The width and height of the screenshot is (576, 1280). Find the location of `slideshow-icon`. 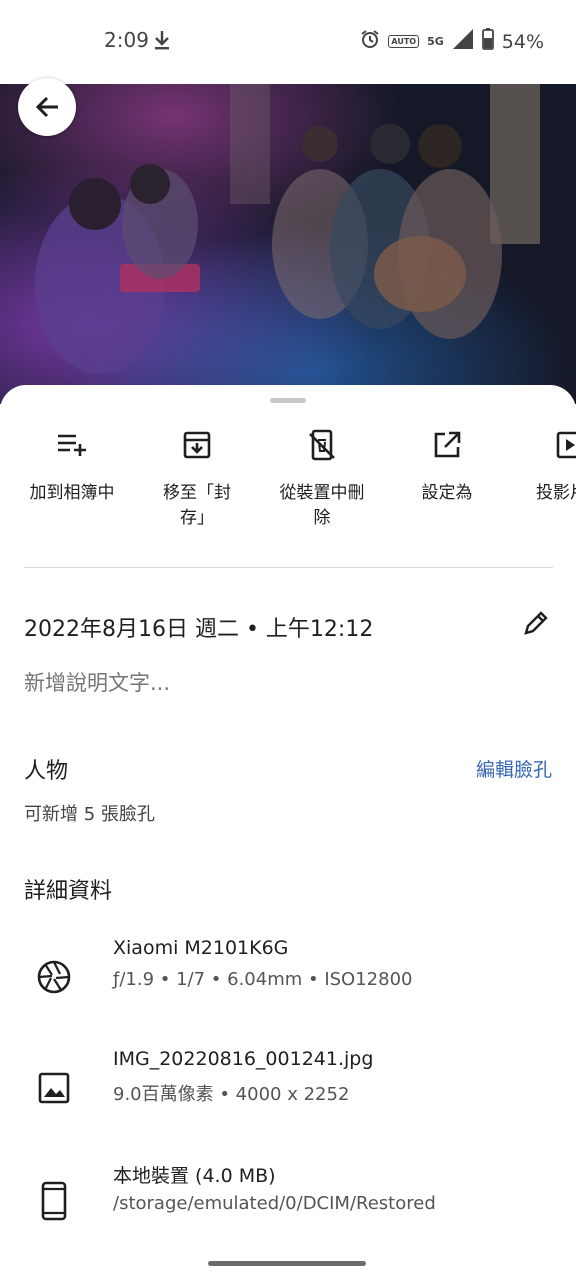

slideshow-icon is located at coordinates (541, 445).